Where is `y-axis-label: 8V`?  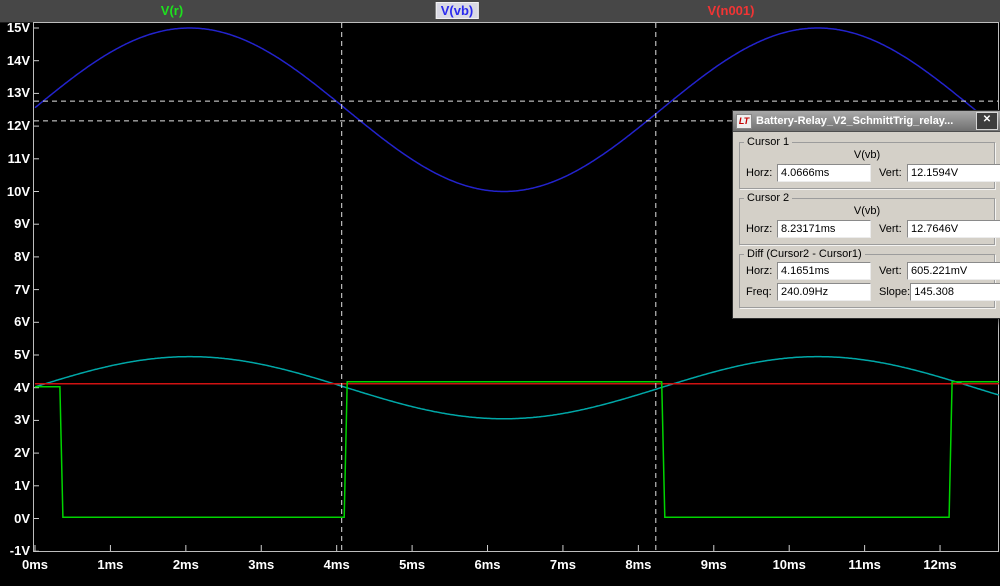
y-axis-label: 8V is located at coordinates (22, 256).